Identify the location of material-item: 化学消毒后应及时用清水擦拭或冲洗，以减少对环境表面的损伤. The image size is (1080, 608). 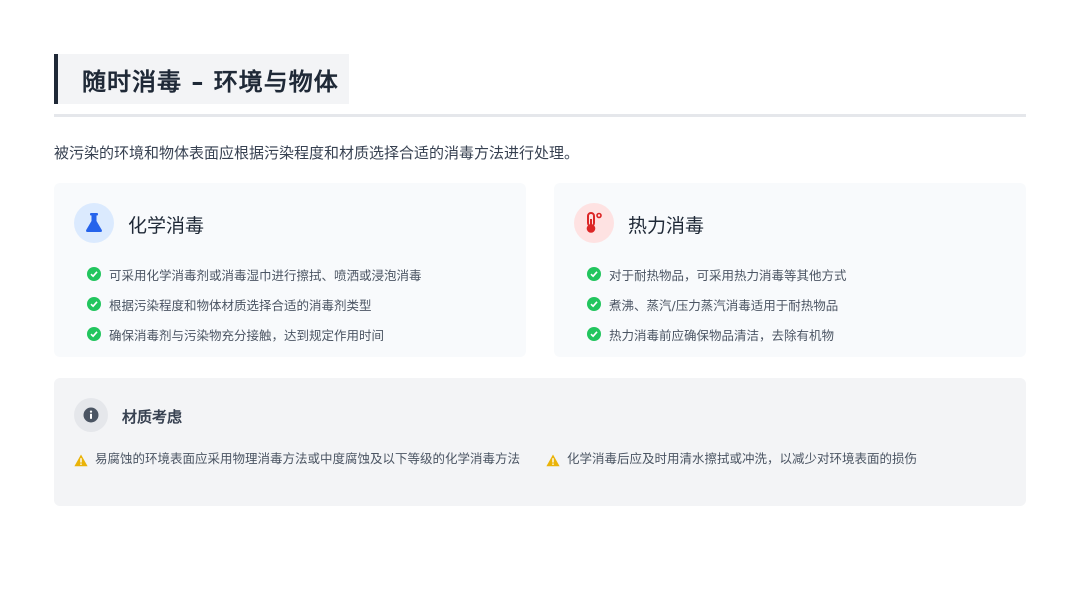
(781, 460).